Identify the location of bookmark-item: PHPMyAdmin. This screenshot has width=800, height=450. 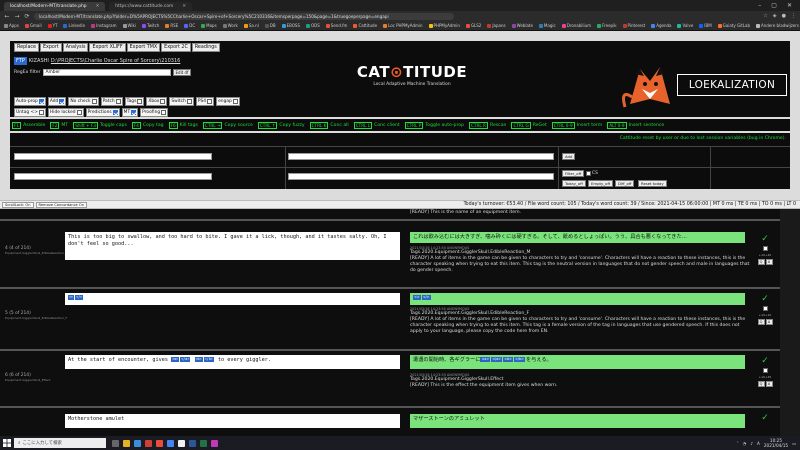
(444, 25).